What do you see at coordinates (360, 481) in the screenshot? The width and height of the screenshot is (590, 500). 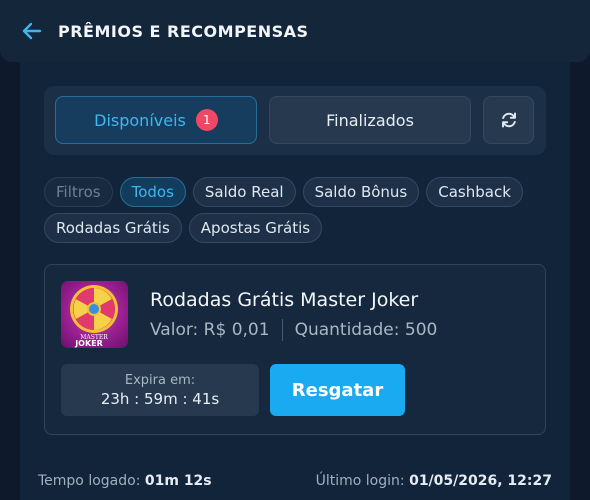 I see `last-login-label: Último login:` at bounding box center [360, 481].